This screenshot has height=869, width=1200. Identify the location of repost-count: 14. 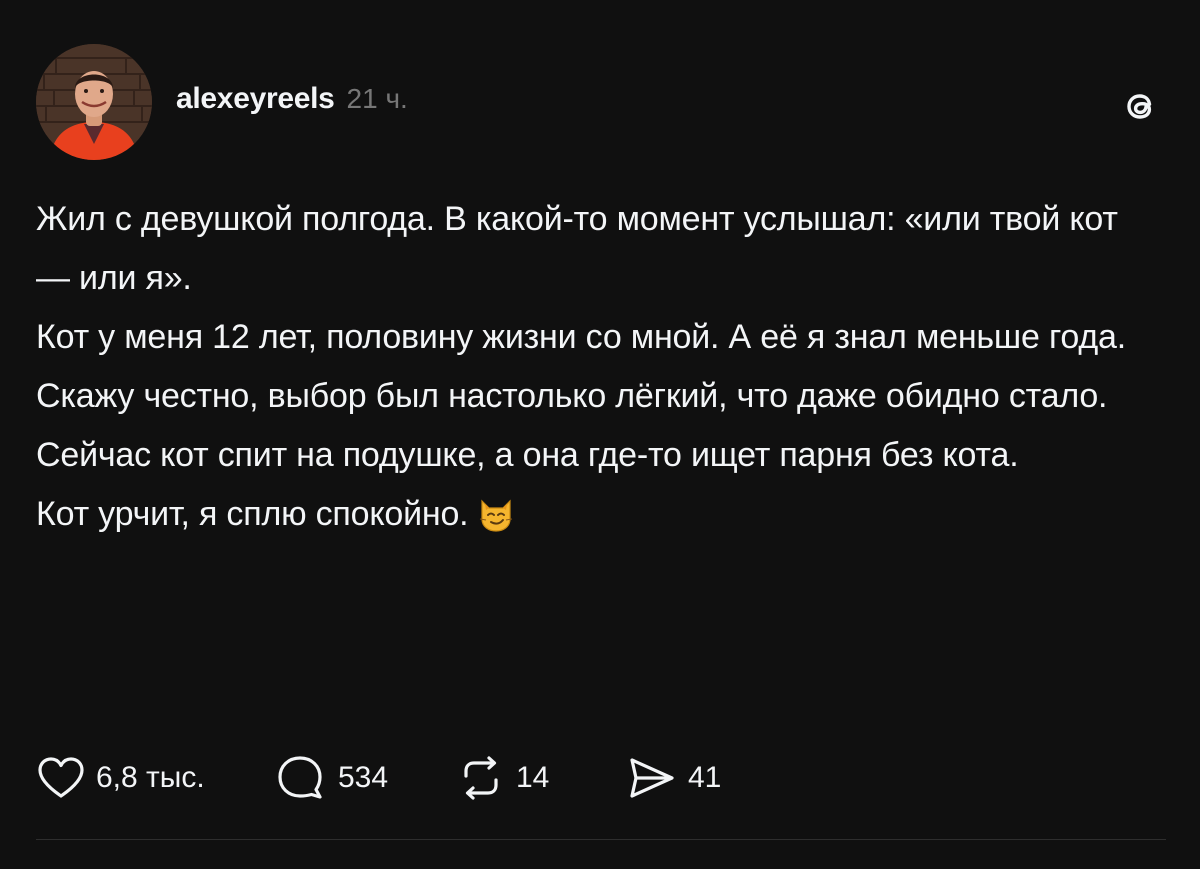
(533, 777).